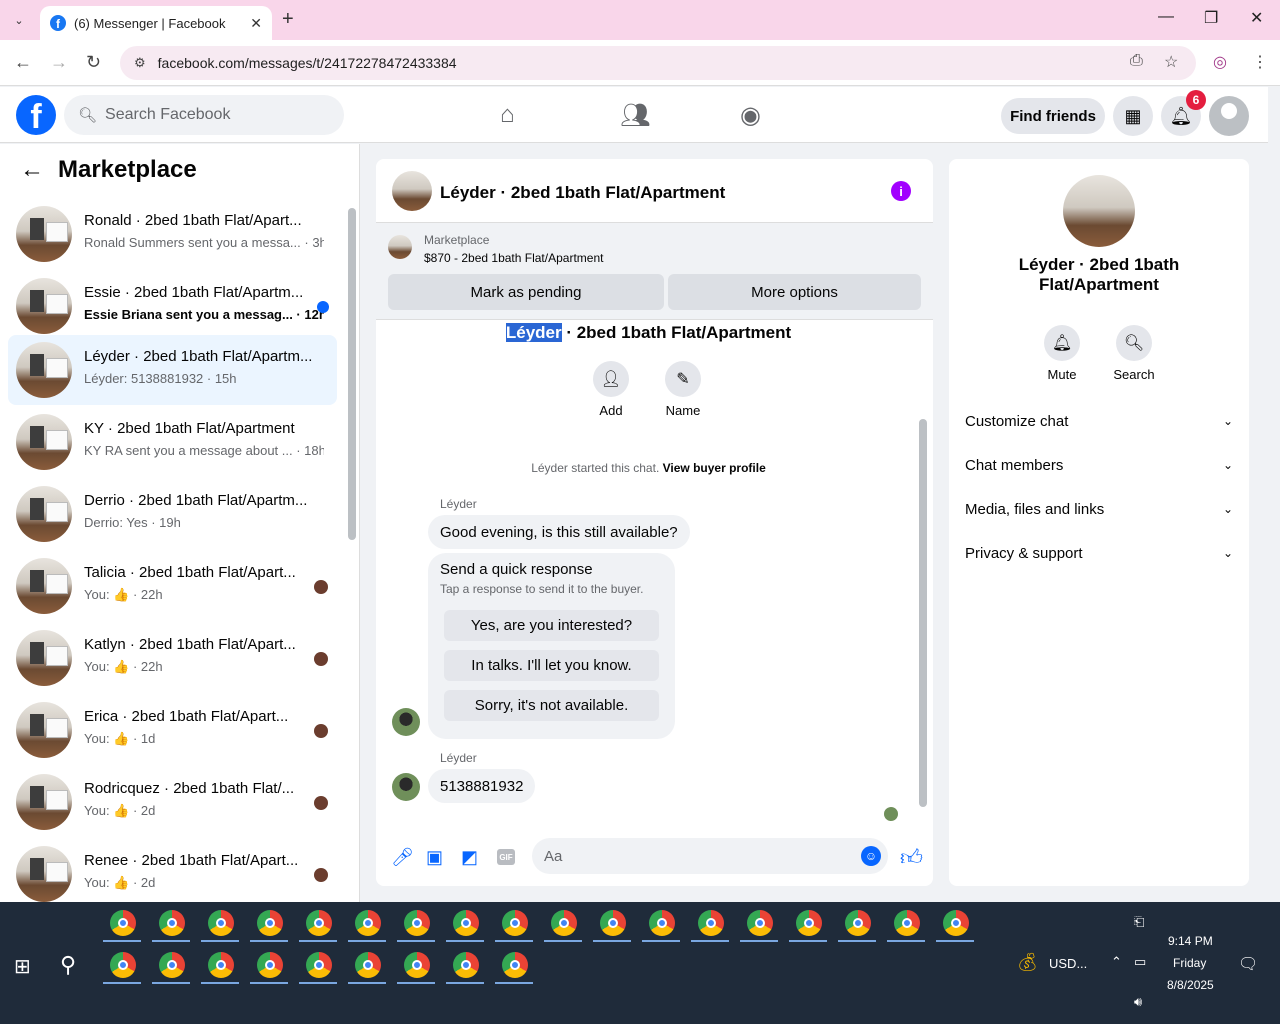 The image size is (1280, 1024). What do you see at coordinates (683, 389) in the screenshot?
I see `name-chat-button: ✎ Name` at bounding box center [683, 389].